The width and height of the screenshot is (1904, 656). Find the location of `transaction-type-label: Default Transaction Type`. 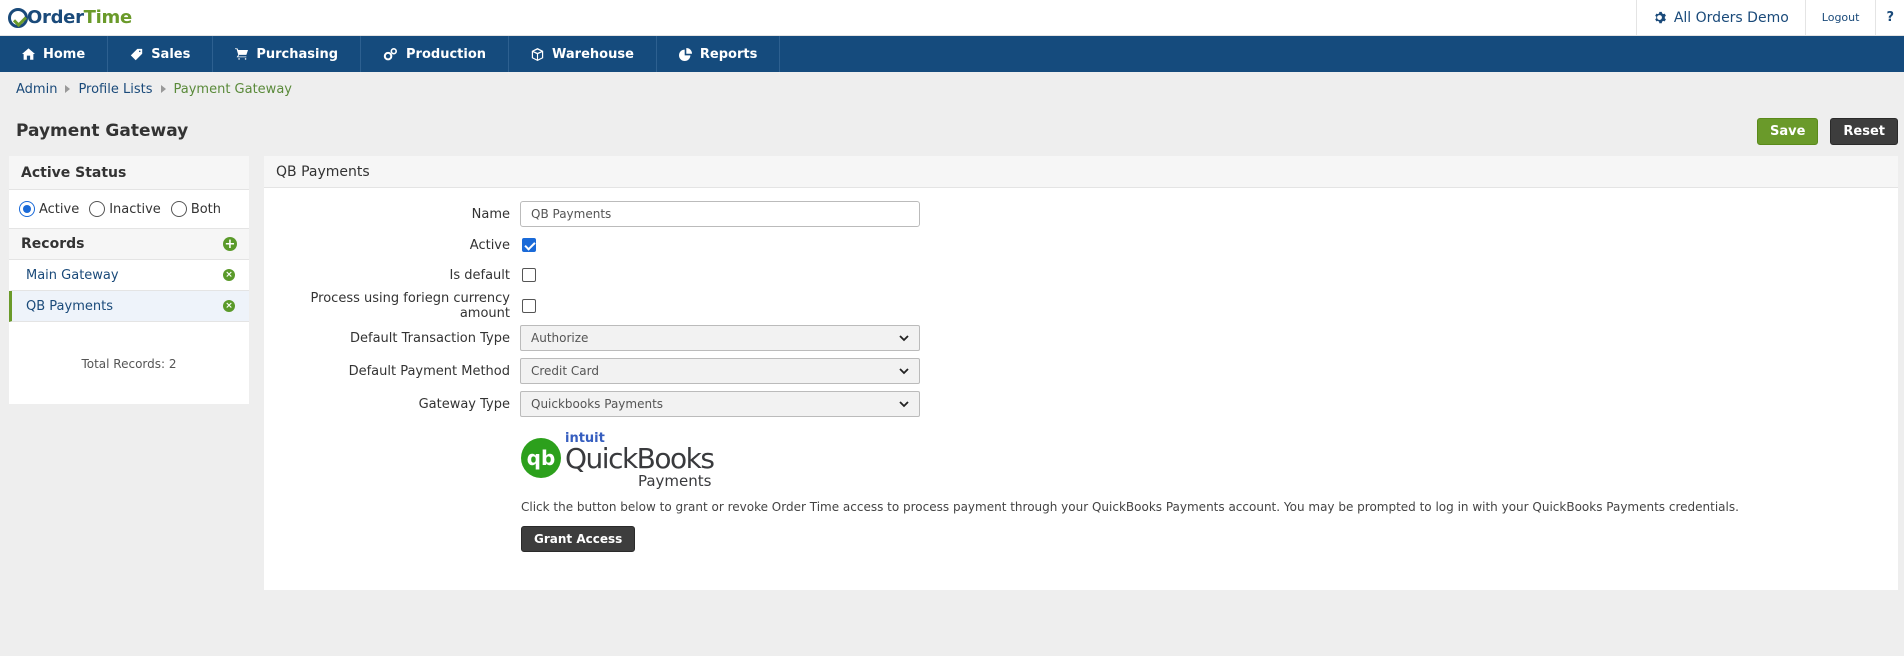

transaction-type-label: Default Transaction Type is located at coordinates (430, 338).